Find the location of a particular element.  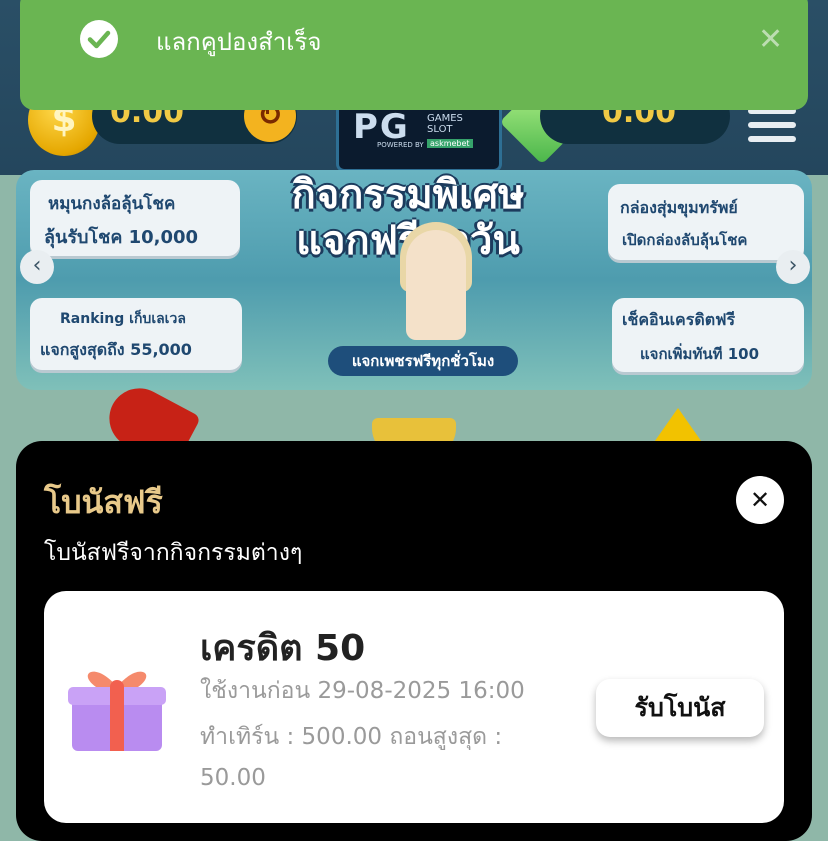

logo-brand: askmebet is located at coordinates (450, 143).